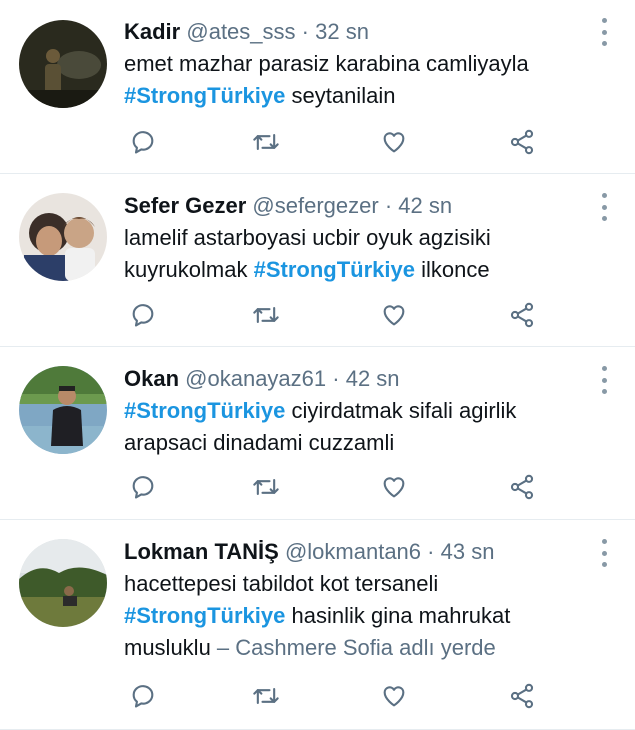  I want to click on tweet-text-part: emet mazhar parasiz karabina camliyayla, so click(326, 63).